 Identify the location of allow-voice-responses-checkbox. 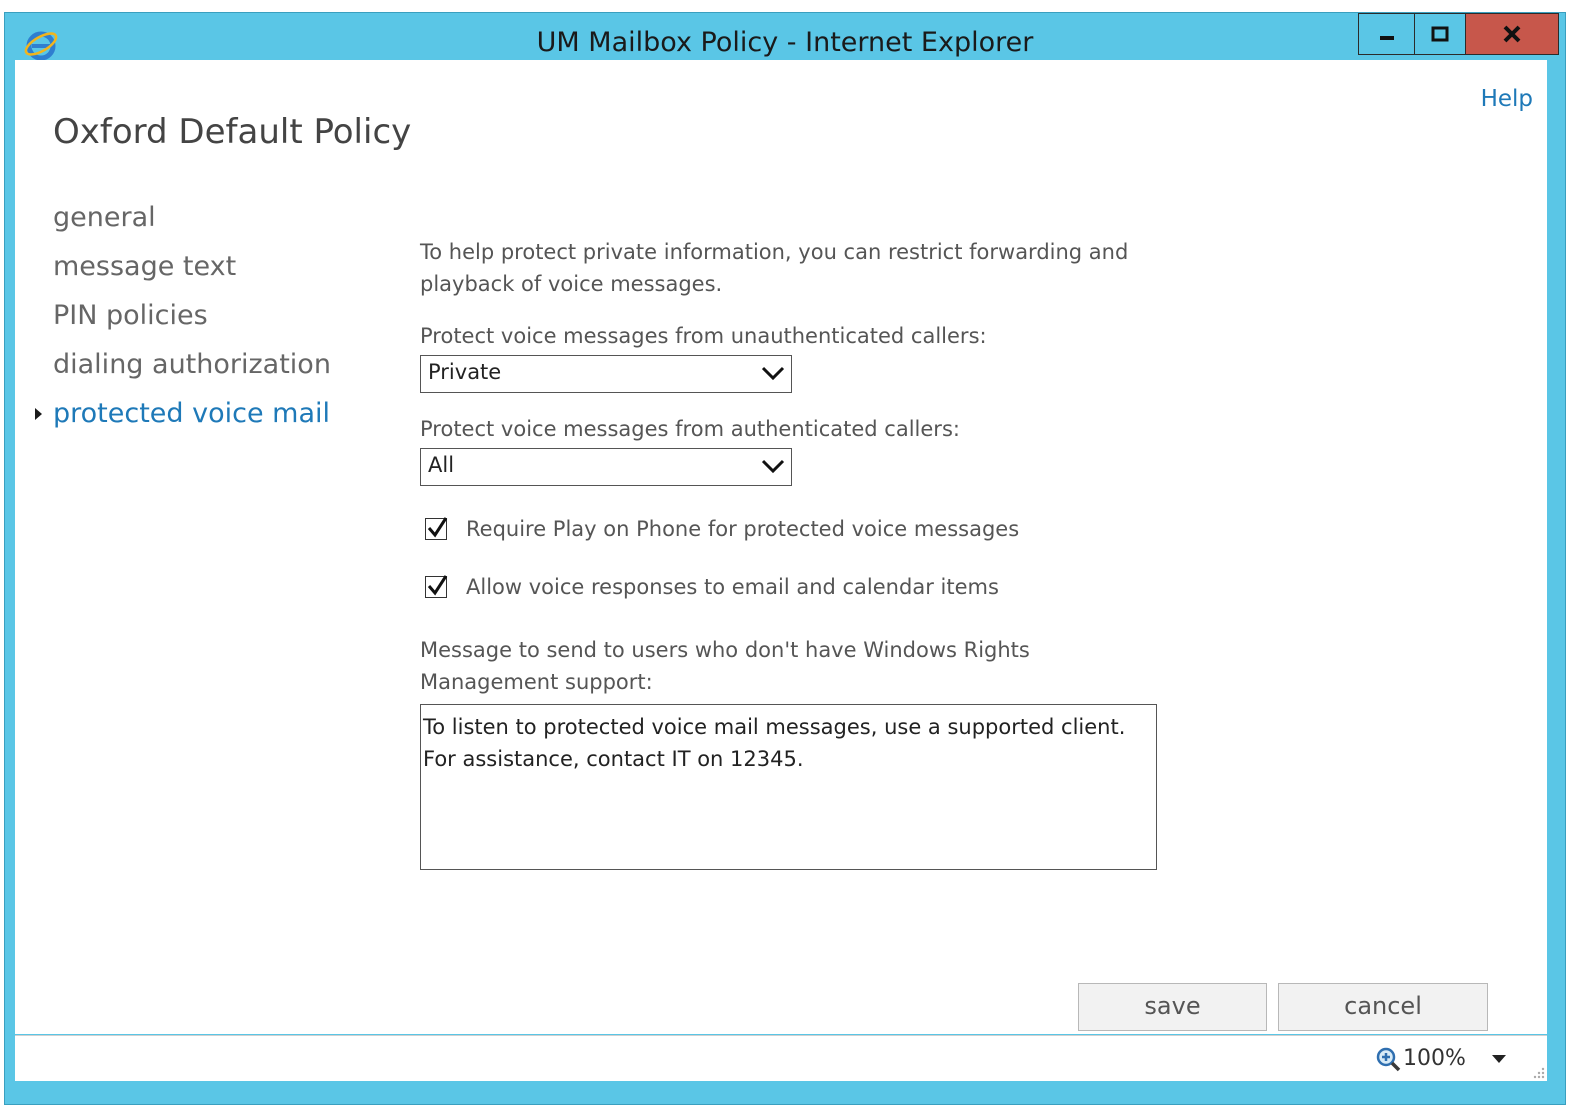
(436, 586).